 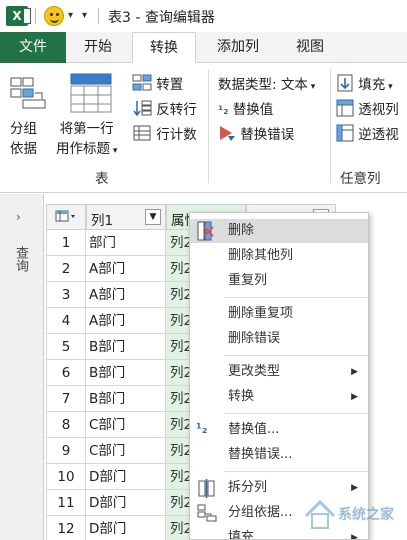 What do you see at coordinates (98, 47) in the screenshot?
I see `tab-home: 开始` at bounding box center [98, 47].